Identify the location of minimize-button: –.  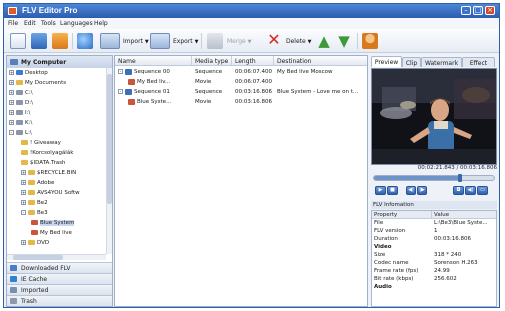
(466, 10).